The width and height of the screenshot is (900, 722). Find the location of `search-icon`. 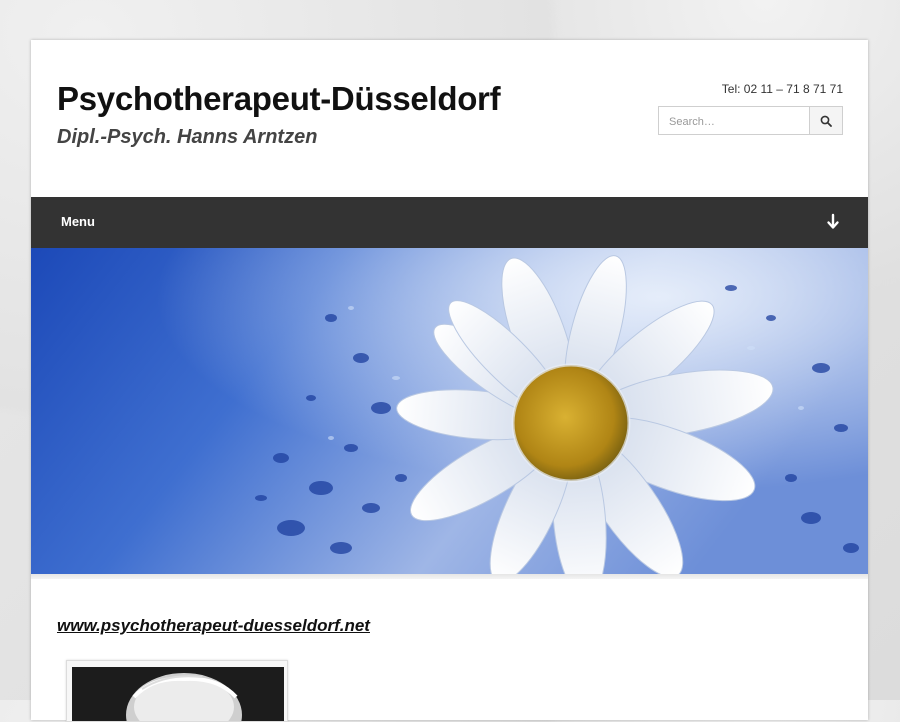

search-icon is located at coordinates (826, 121).